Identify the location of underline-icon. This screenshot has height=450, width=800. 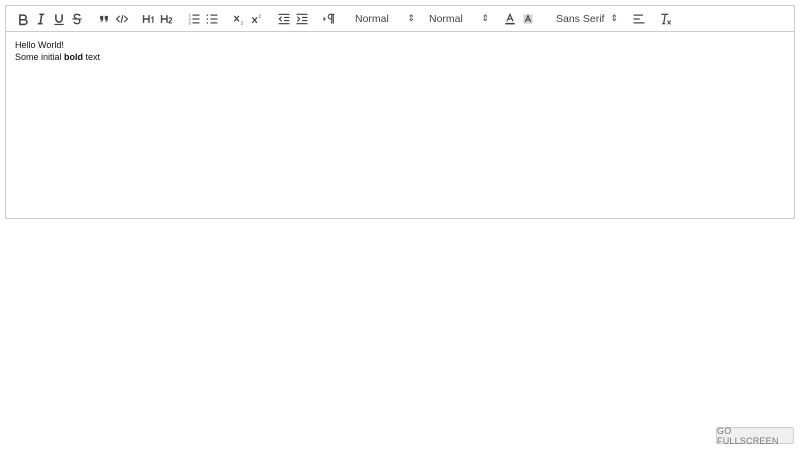
(59, 19).